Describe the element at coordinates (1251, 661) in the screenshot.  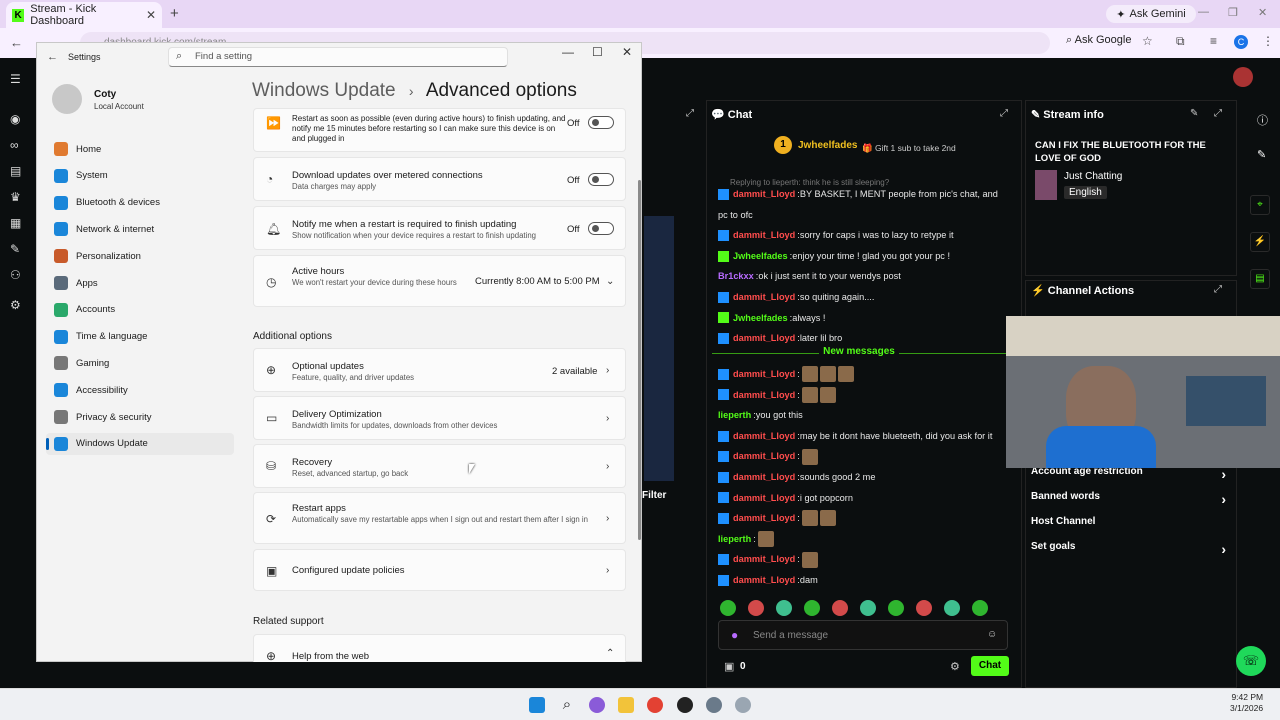
I see `support-button: ☏` at that location.